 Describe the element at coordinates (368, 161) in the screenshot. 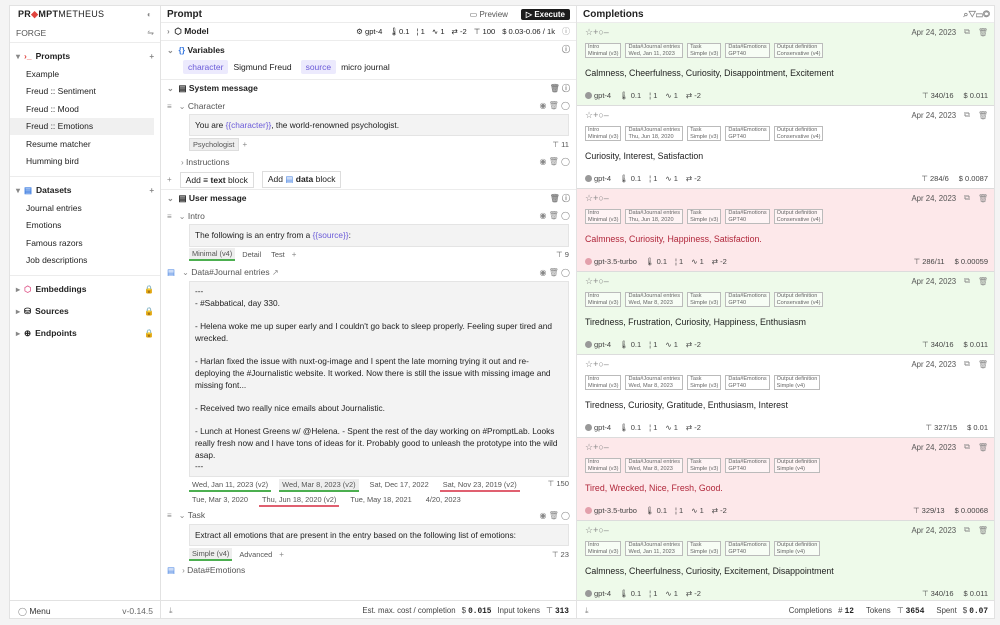

I see `instructions-block-header: › Instructions ◉ 🗑 ◯` at that location.